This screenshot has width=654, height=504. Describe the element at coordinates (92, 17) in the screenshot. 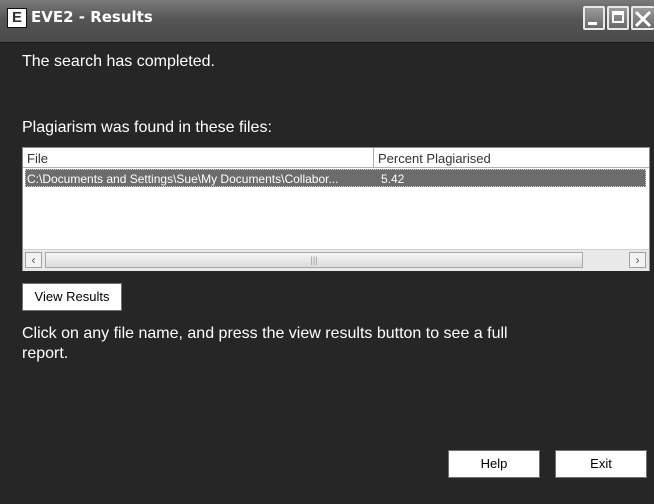

I see `window-title: EVE2 - Results` at that location.